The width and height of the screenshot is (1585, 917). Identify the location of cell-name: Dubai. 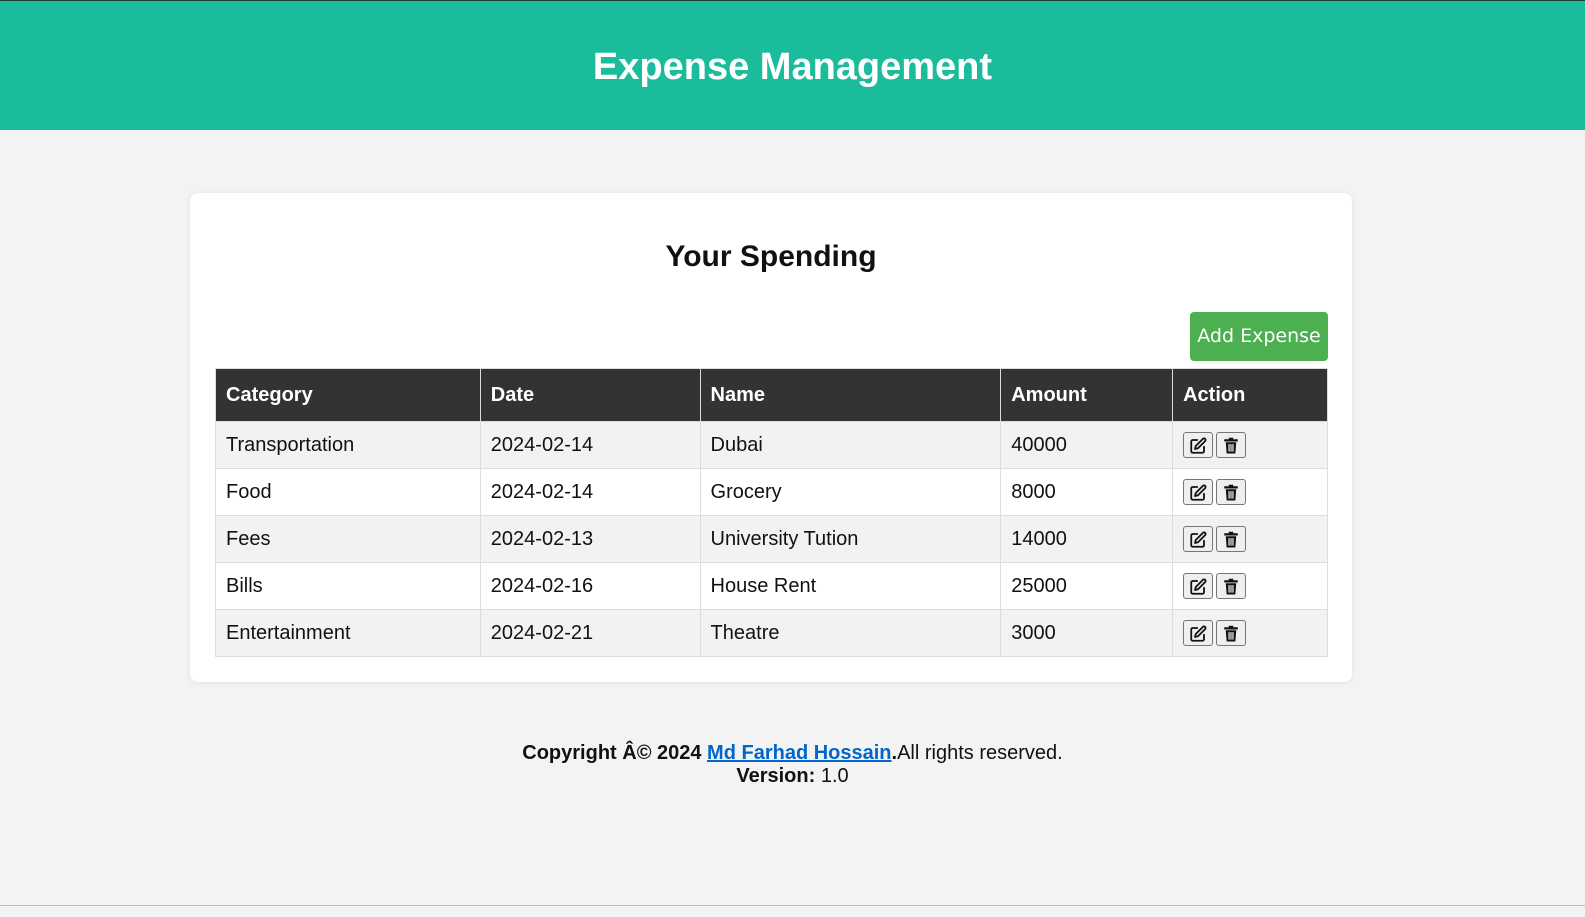
(850, 445).